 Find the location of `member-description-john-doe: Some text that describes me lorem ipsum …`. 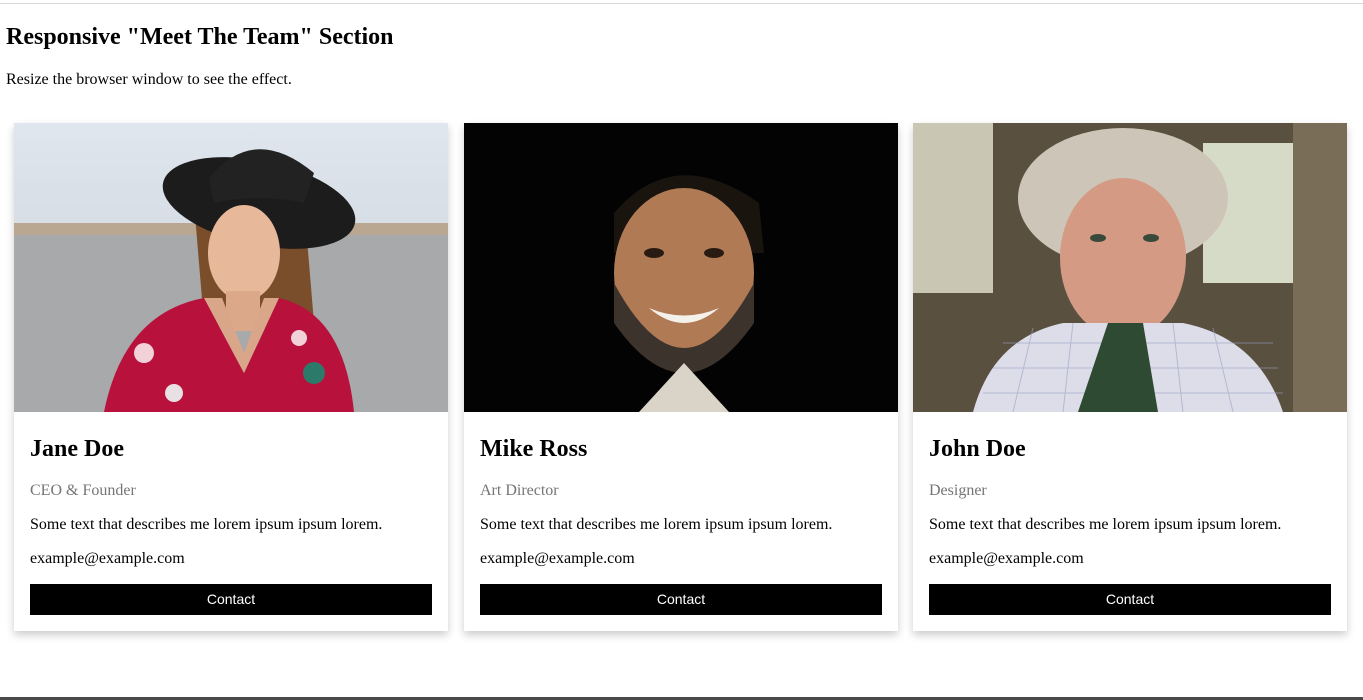

member-description-john-doe: Some text that describes me lorem ipsum … is located at coordinates (1105, 524).